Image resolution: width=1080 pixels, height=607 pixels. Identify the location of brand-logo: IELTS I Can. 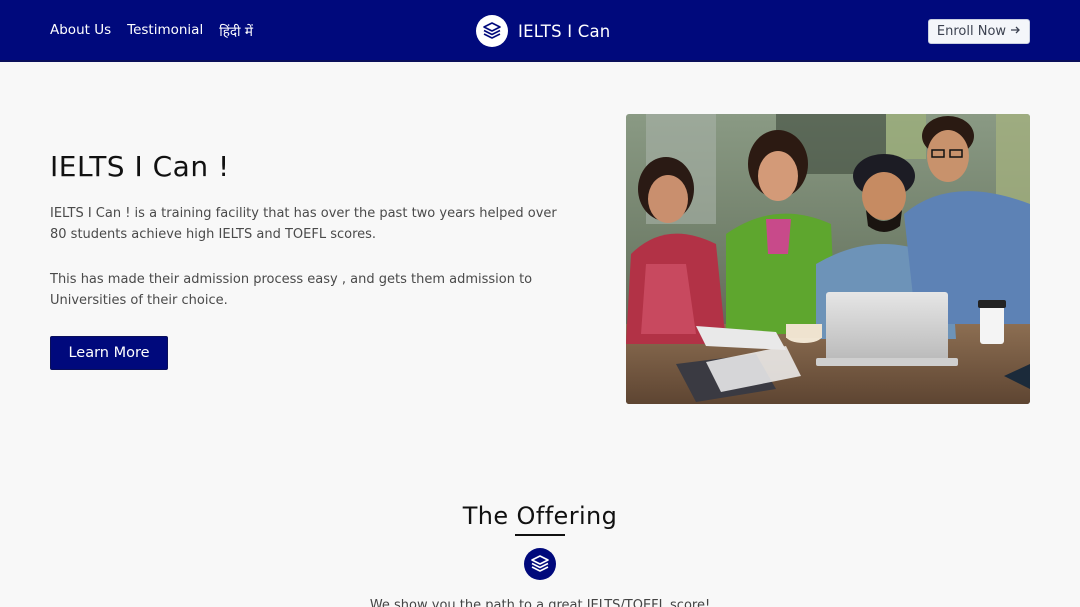
(543, 31).